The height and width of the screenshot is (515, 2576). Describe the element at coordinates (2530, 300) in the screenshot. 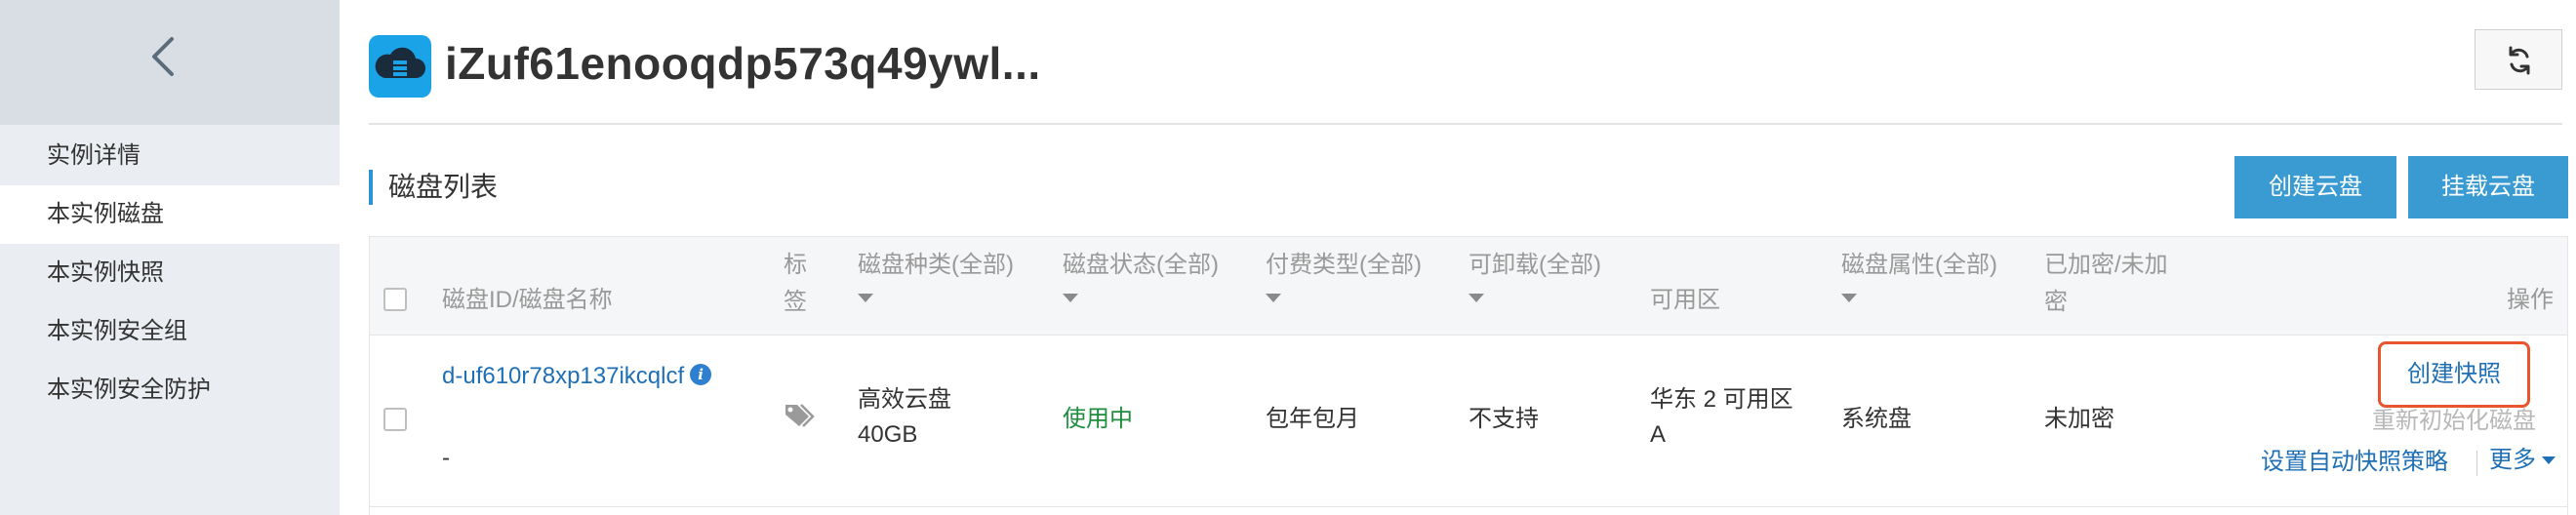

I see `header-actions: 操作` at that location.